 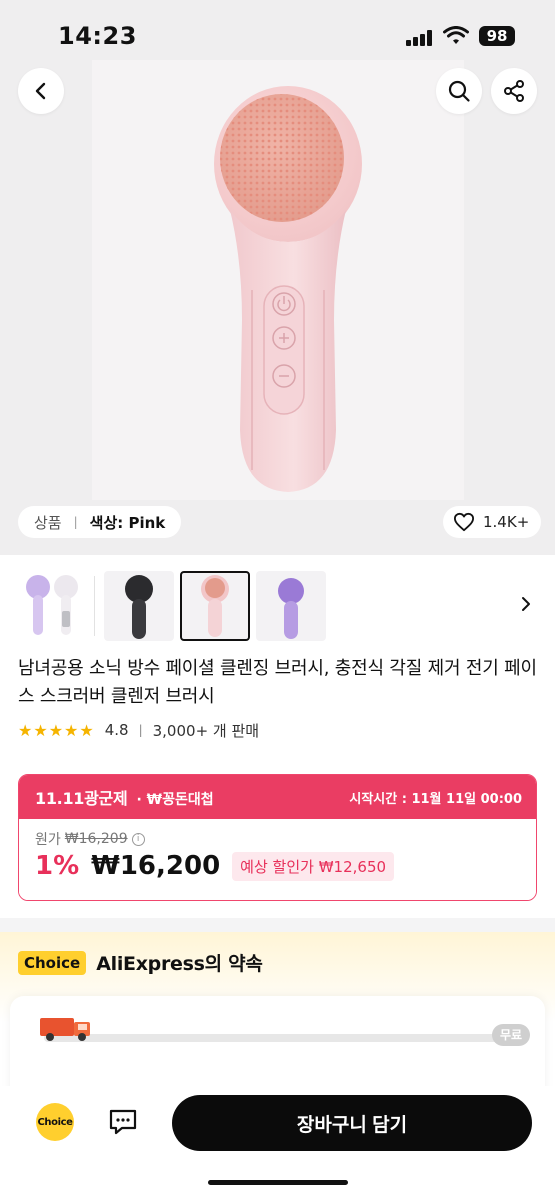 What do you see at coordinates (53, 606) in the screenshot?
I see `thumbnail-purple-white` at bounding box center [53, 606].